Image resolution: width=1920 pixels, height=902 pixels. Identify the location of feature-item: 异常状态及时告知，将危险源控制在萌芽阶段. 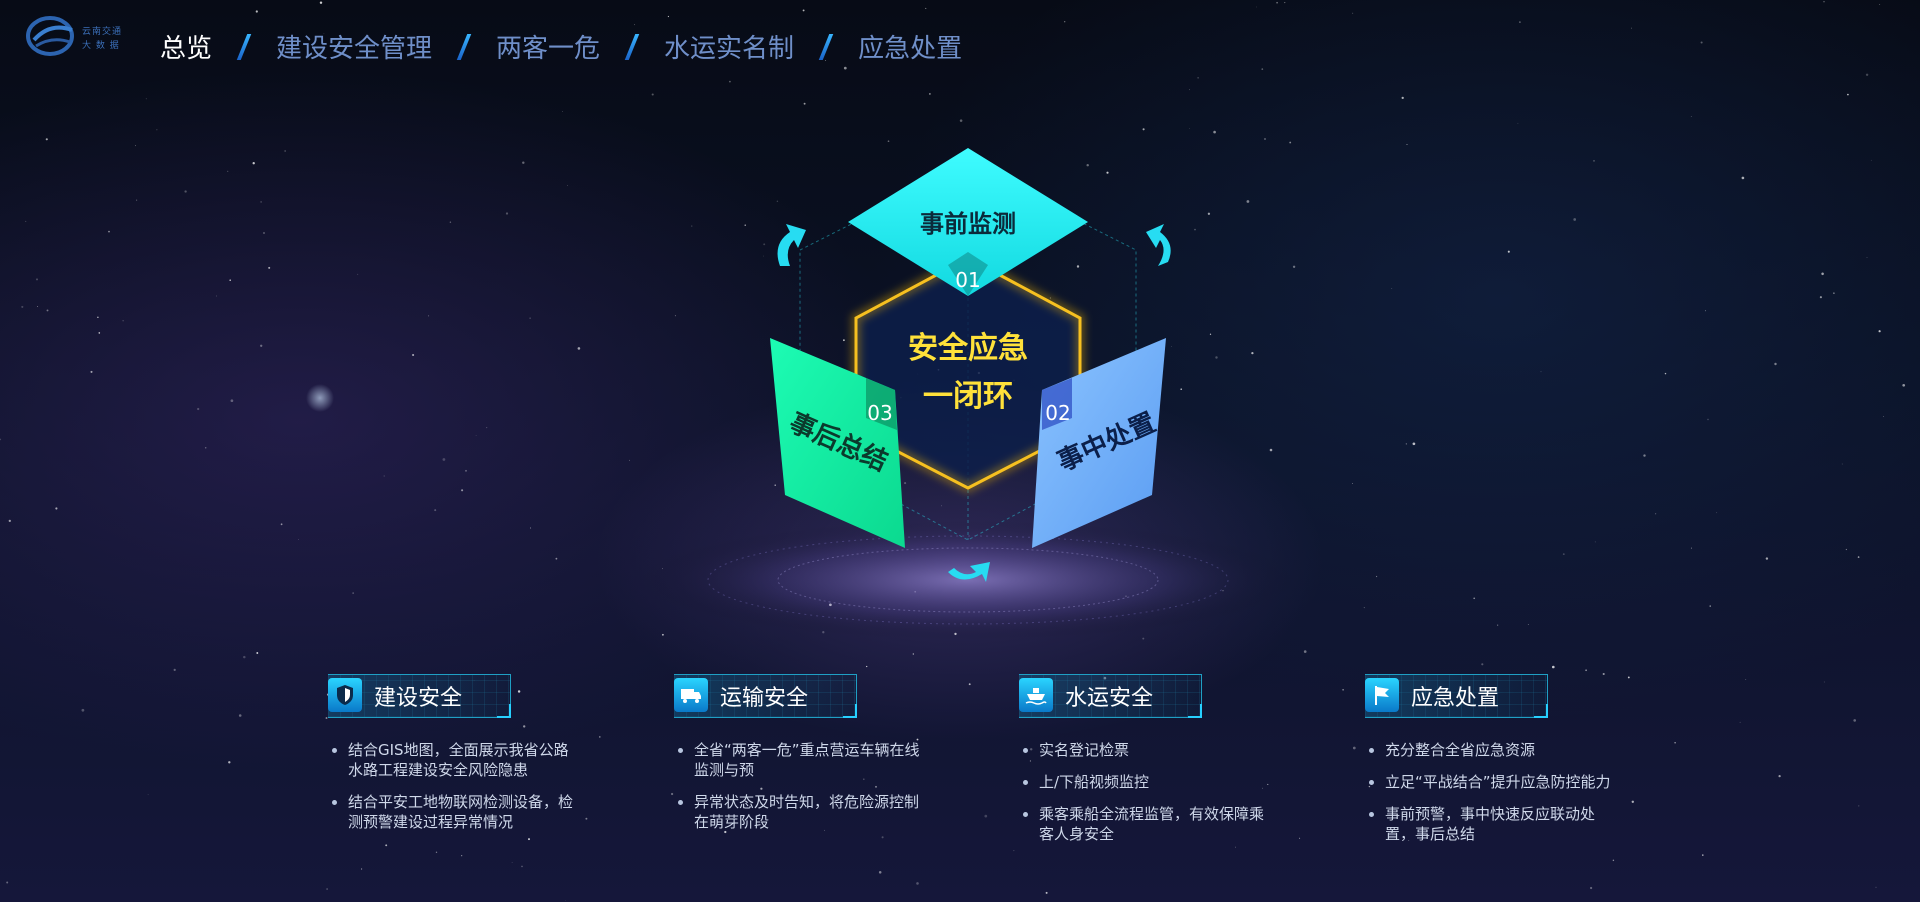
(799, 812).